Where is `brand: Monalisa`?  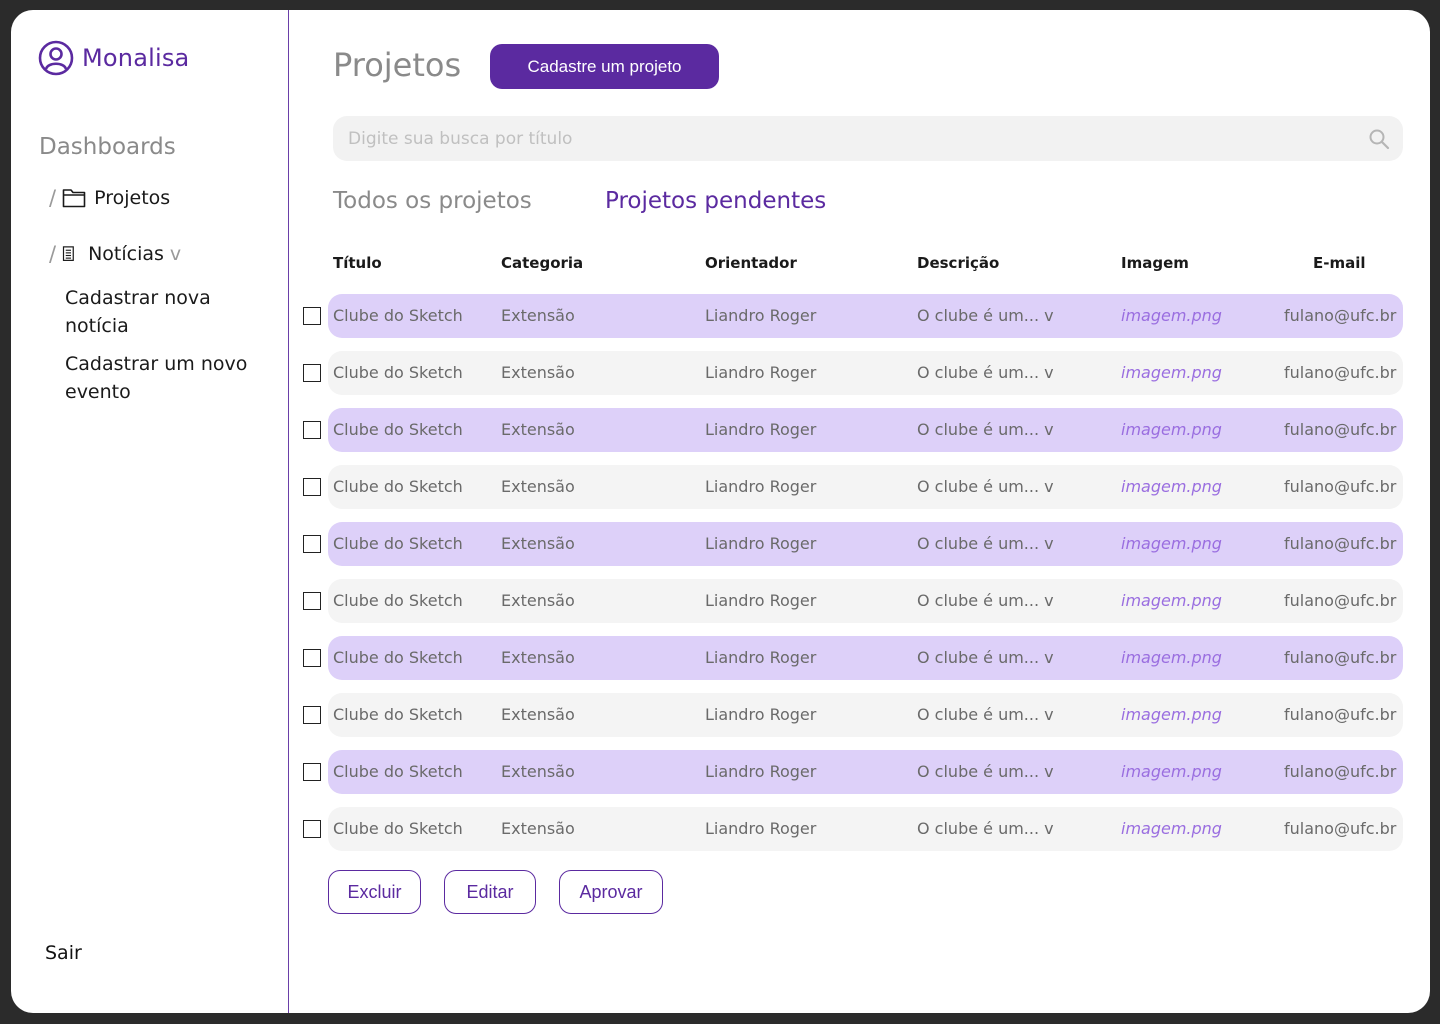
brand: Monalisa is located at coordinates (113, 58).